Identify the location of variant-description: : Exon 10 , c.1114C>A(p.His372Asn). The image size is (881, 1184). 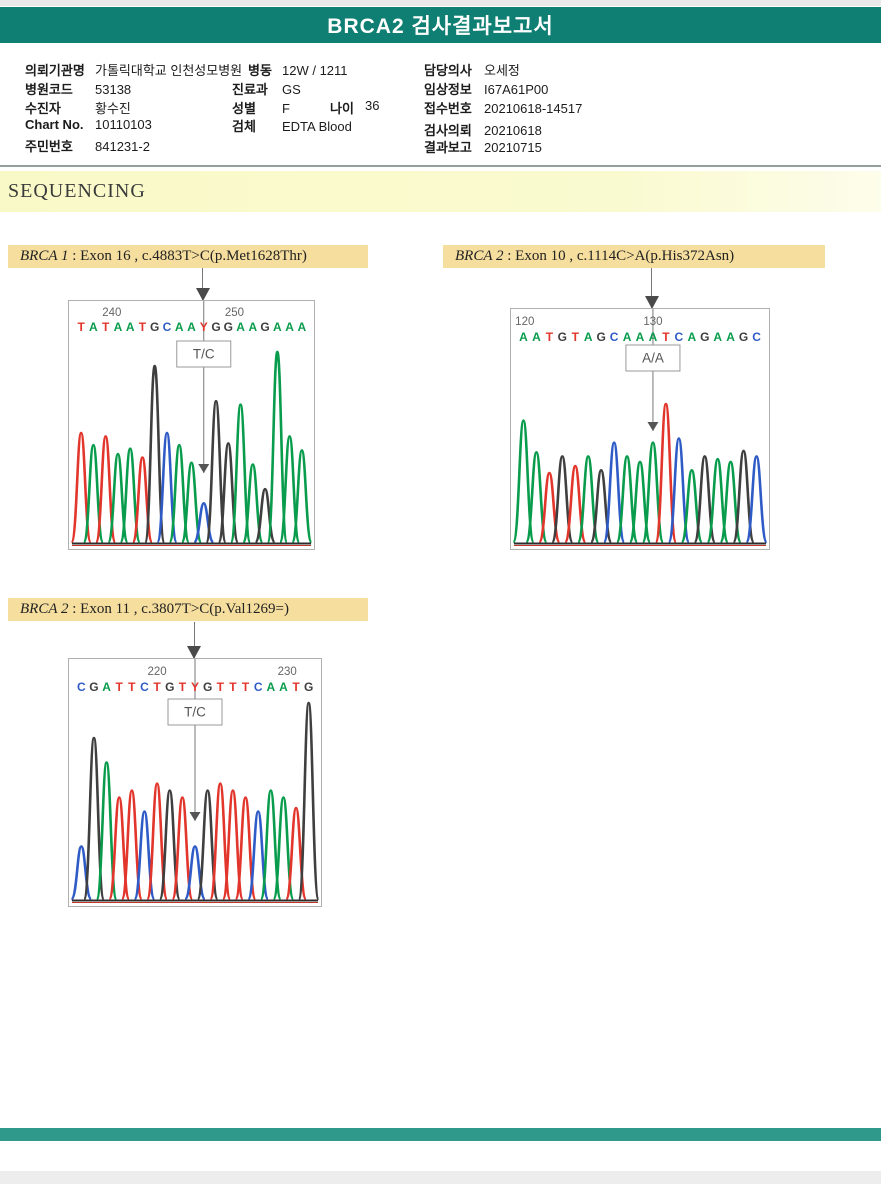
(619, 256).